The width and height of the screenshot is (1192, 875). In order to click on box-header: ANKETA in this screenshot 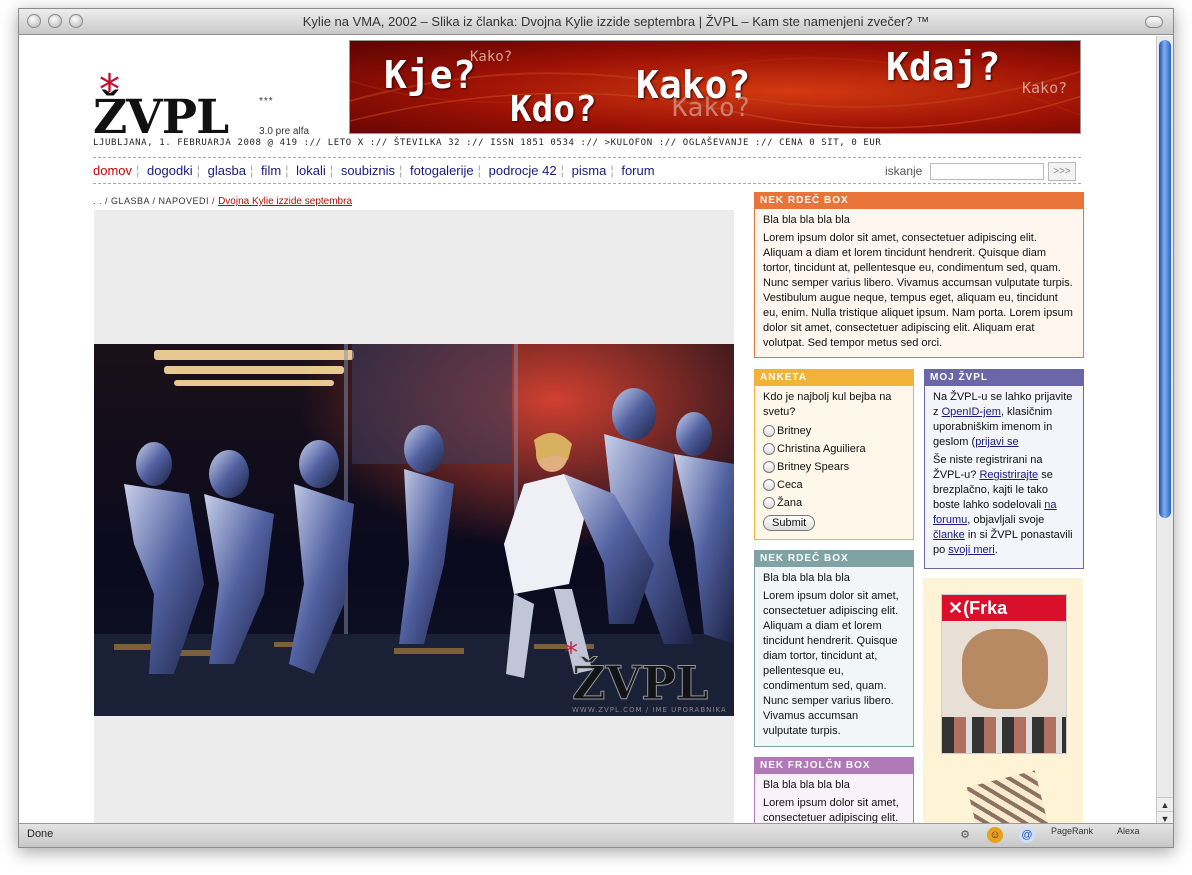, I will do `click(834, 378)`.